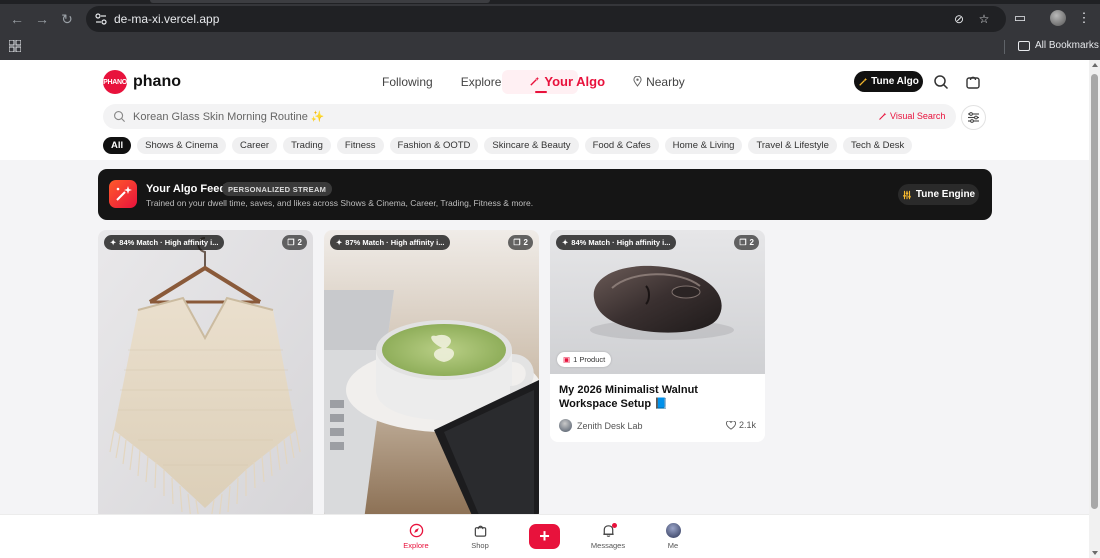 This screenshot has height=558, width=1100. What do you see at coordinates (166, 19) in the screenshot?
I see `url-text: de-ma-xi.vercel.app` at bounding box center [166, 19].